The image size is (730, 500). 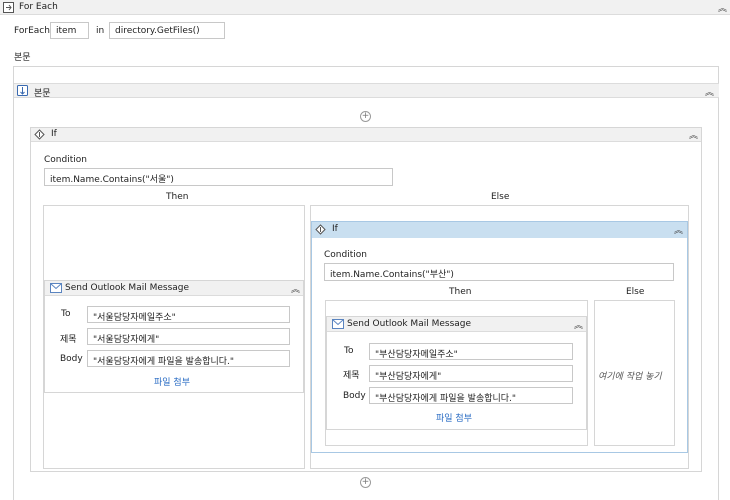 What do you see at coordinates (32, 31) in the screenshot?
I see `foreach-label: ForEach` at bounding box center [32, 31].